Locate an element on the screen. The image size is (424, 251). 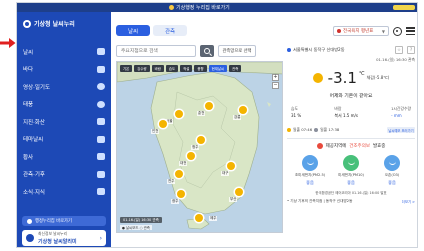
search-button is located at coordinates (207, 51).